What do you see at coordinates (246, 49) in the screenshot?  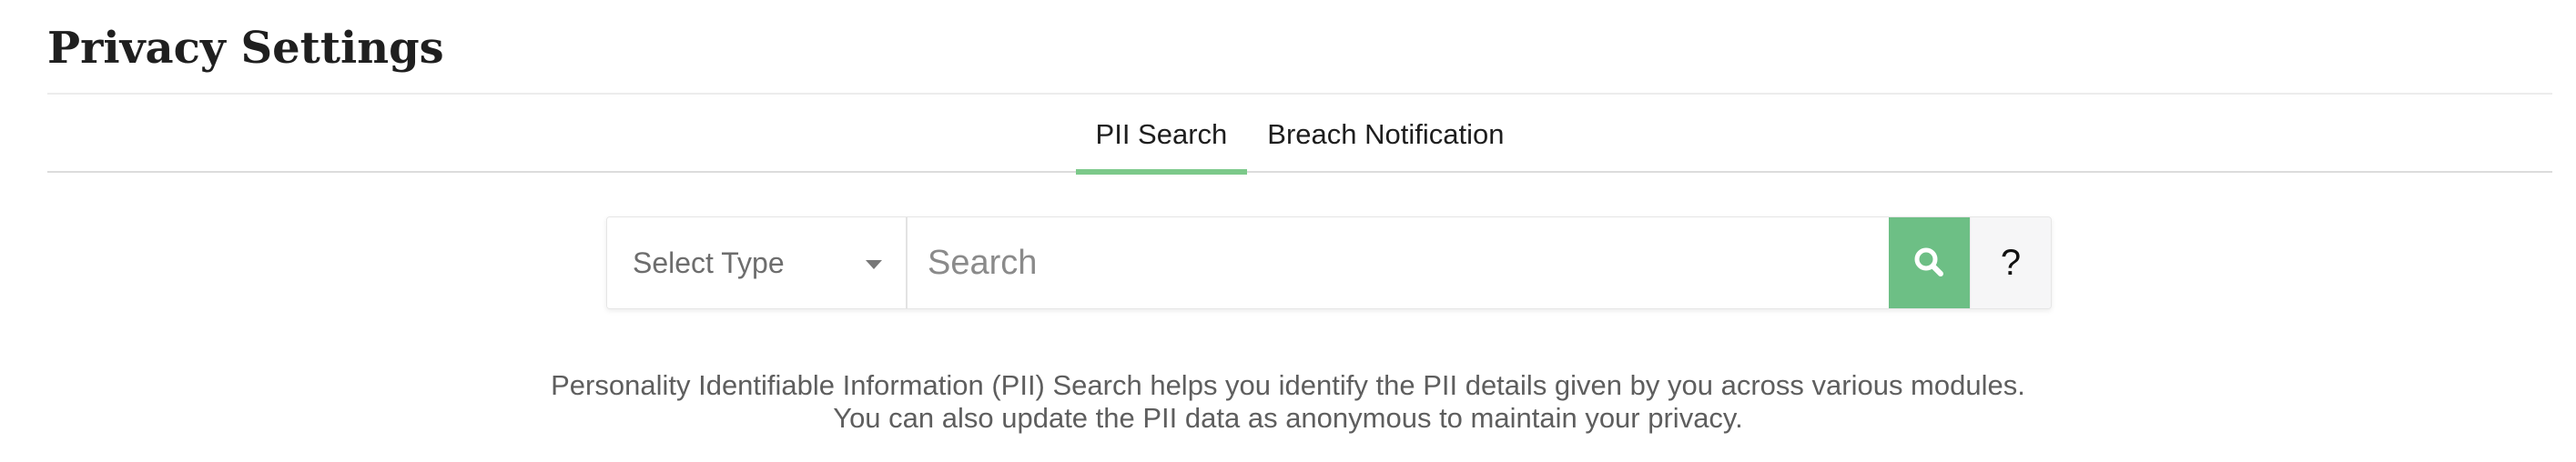 I see `page-title: Privacy Settings` at bounding box center [246, 49].